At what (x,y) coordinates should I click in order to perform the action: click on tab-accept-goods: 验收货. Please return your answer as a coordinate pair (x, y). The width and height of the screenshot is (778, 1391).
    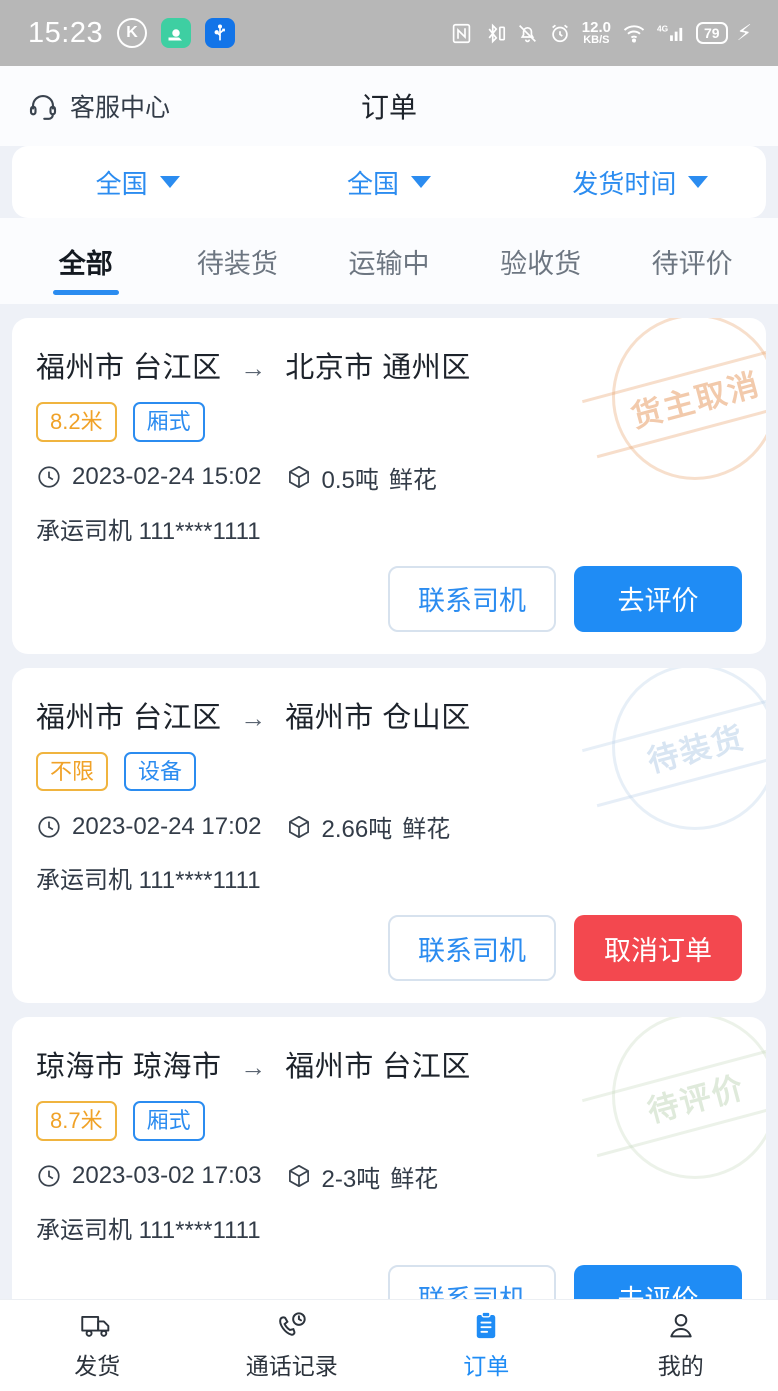
    Looking at the image, I should click on (541, 261).